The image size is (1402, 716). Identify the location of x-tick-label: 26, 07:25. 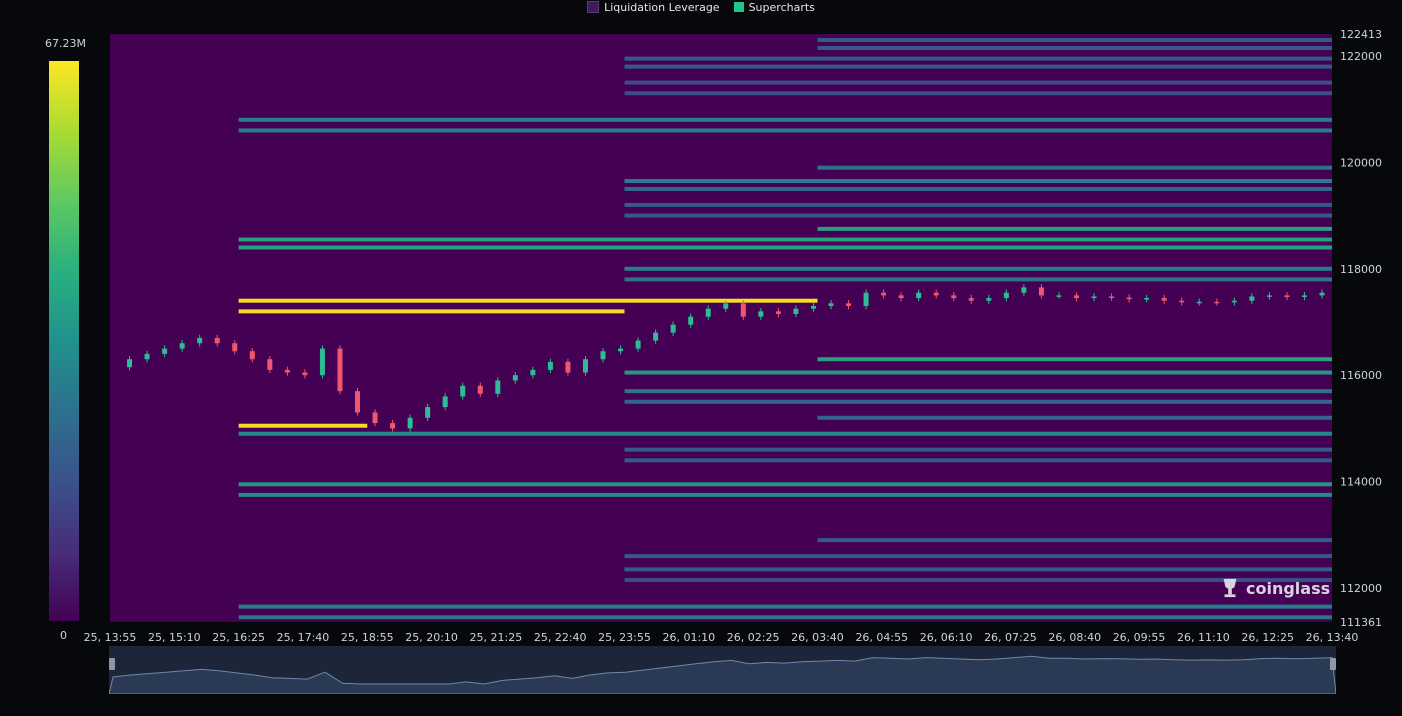
(1010, 637).